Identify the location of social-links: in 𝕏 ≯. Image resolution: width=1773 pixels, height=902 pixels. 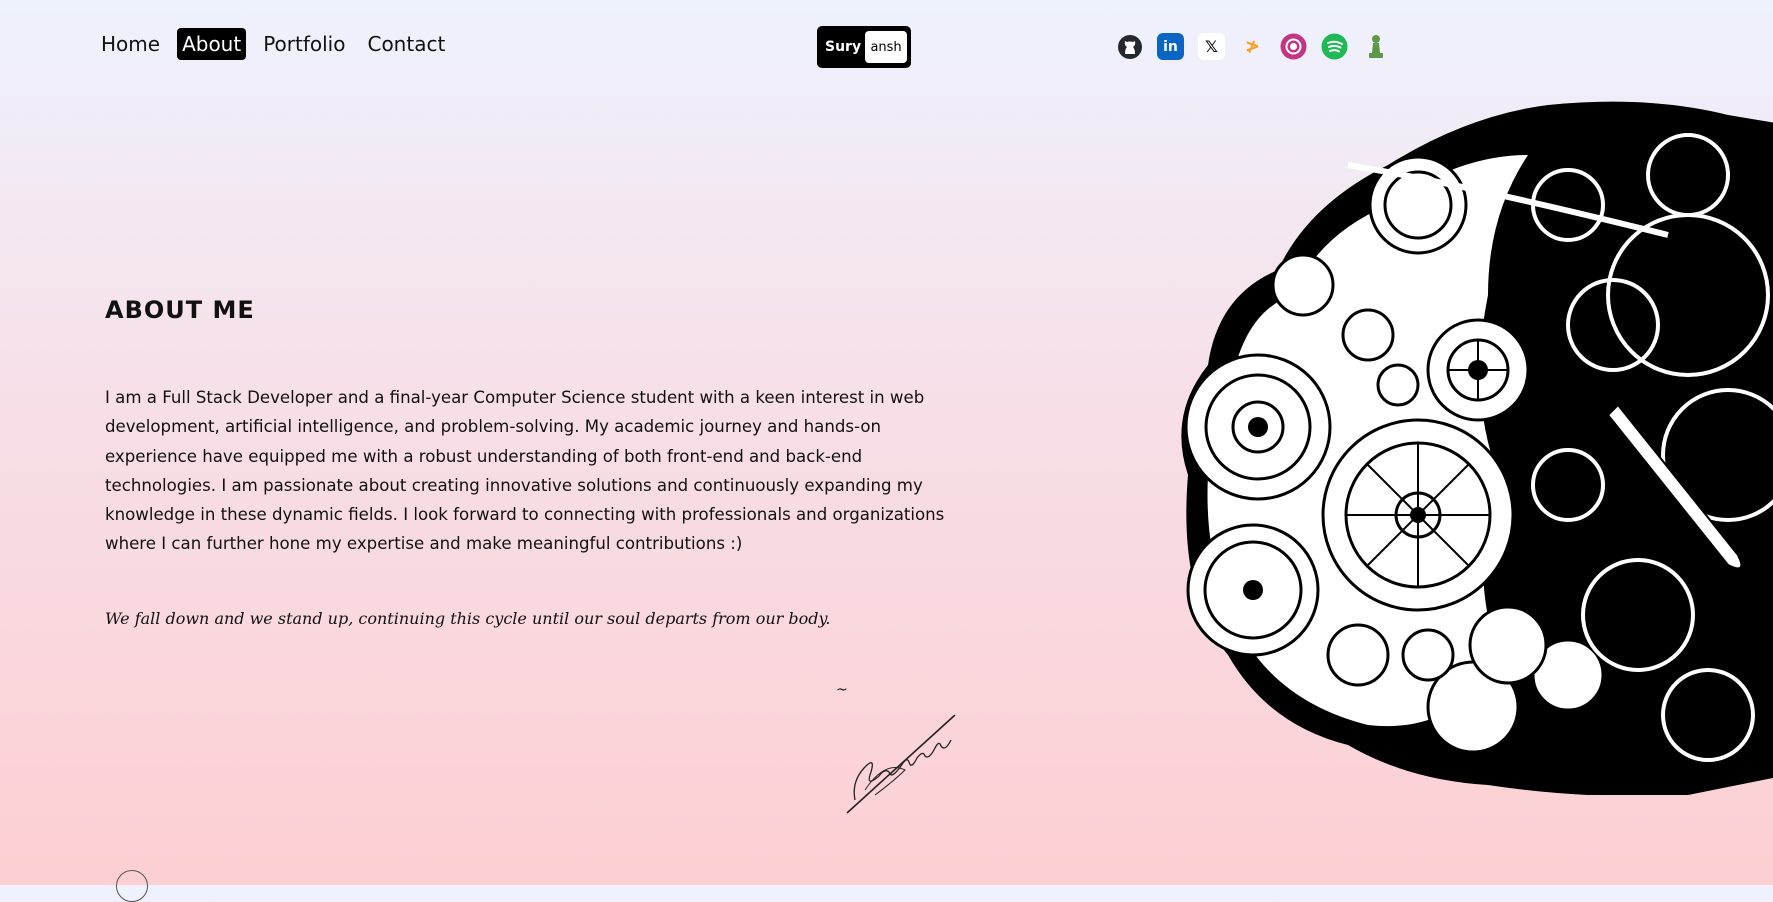
(1252, 46).